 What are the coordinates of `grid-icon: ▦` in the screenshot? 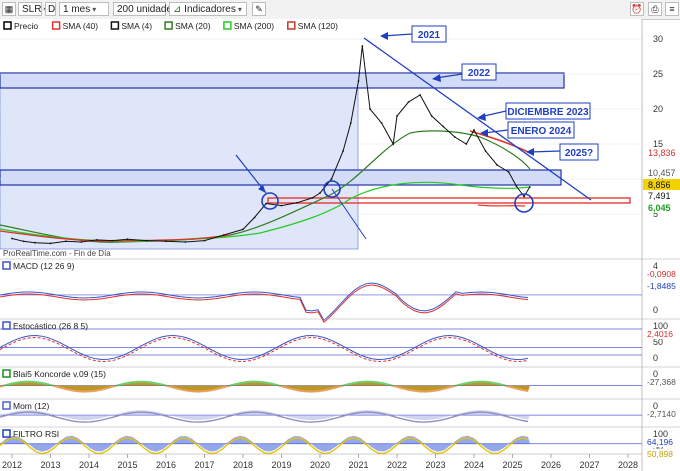 It's located at (9, 9).